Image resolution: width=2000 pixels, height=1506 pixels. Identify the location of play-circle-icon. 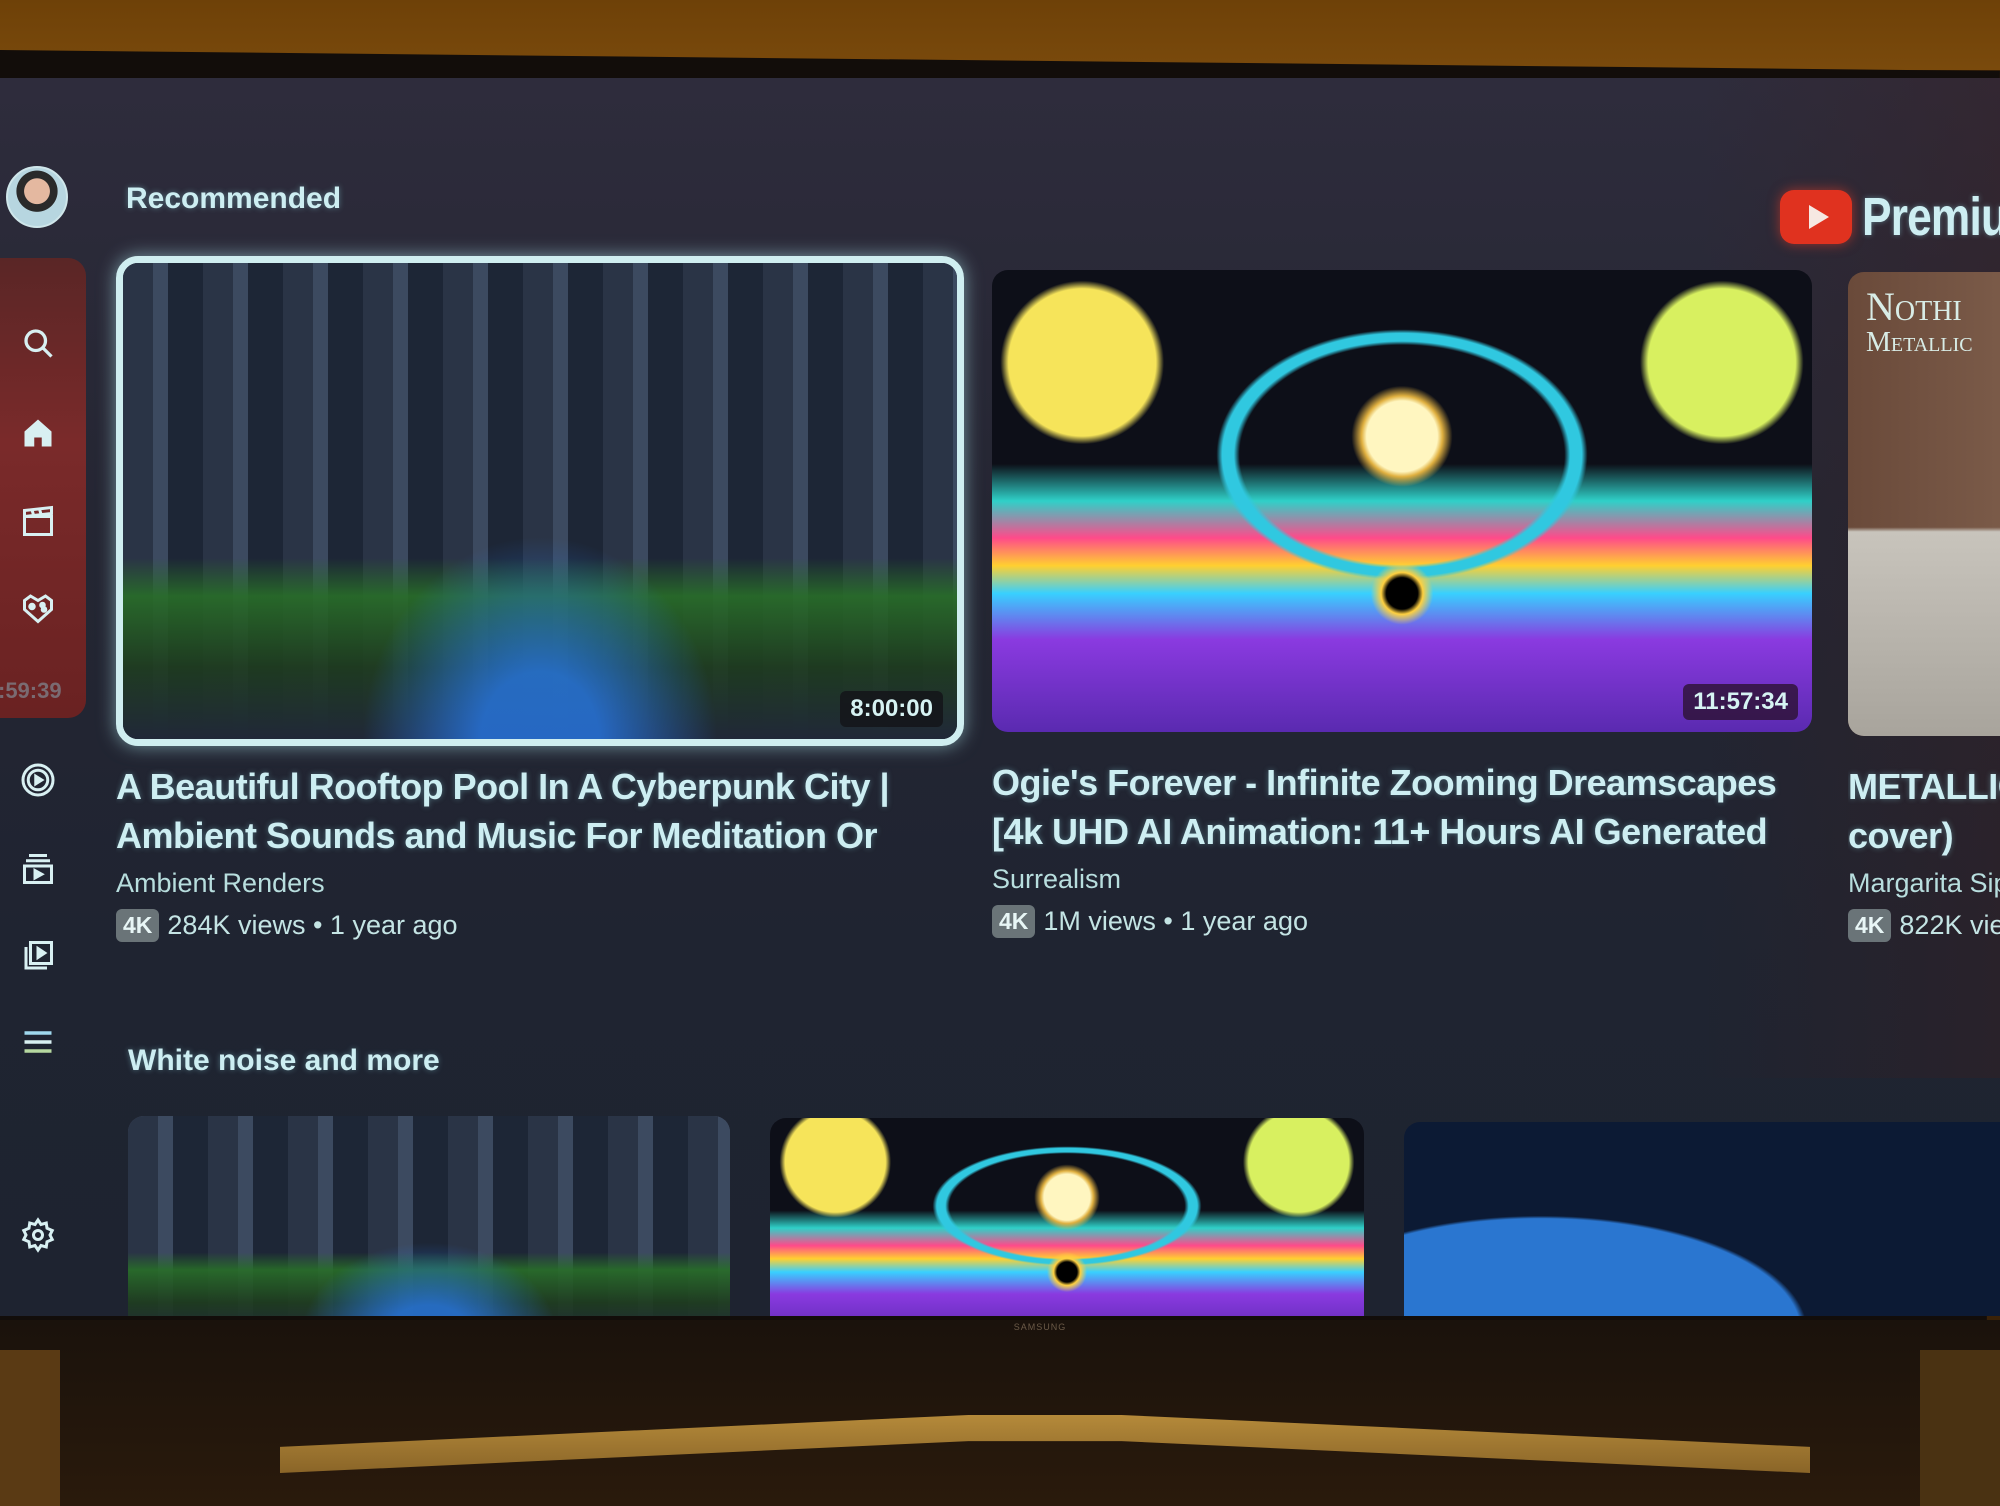
(38, 780).